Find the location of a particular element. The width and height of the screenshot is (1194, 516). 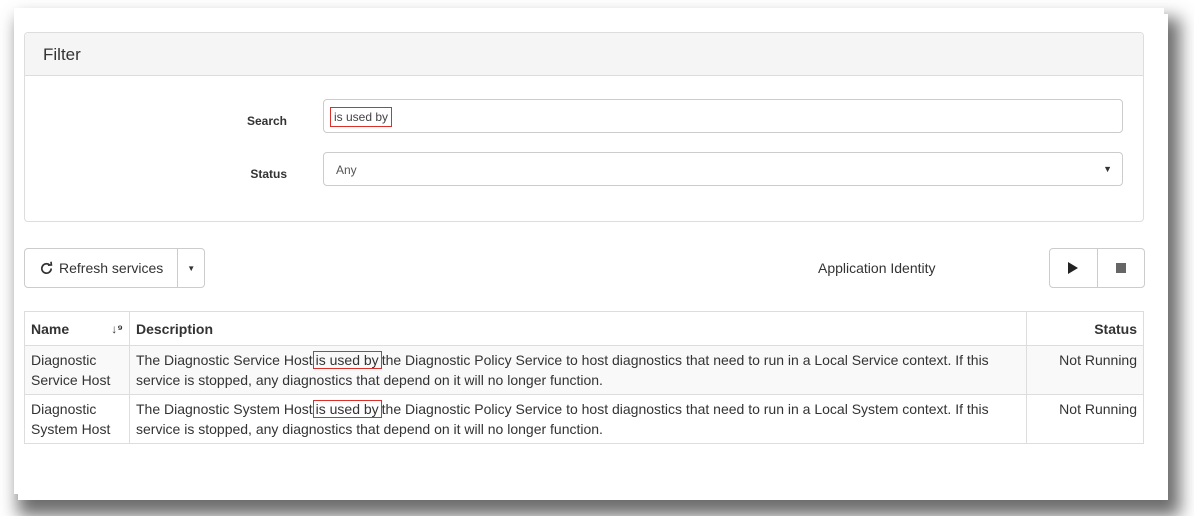

sort-alpha-down-icon: ↓⁹ is located at coordinates (117, 329).